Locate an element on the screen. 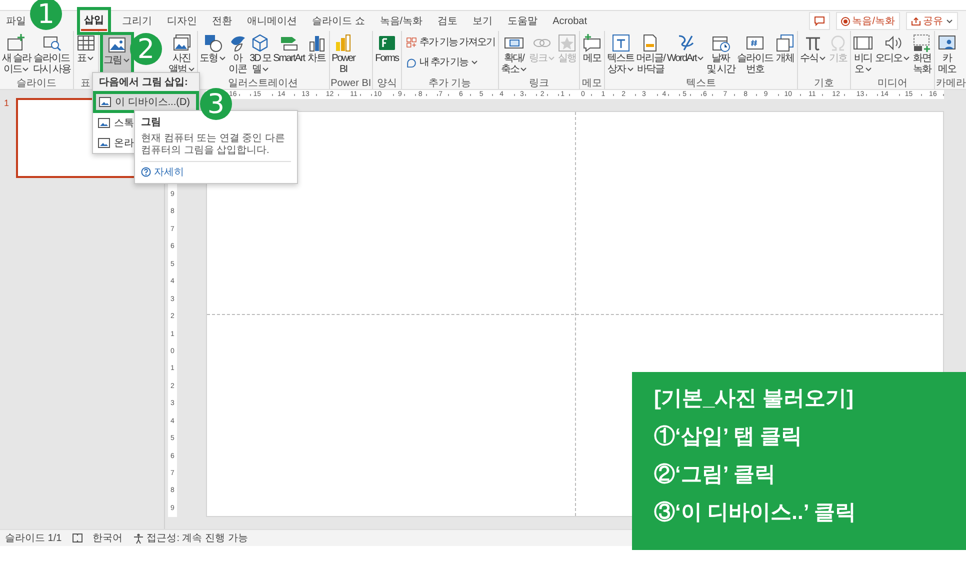 The height and width of the screenshot is (563, 966). group-label: Power BI is located at coordinates (351, 83).